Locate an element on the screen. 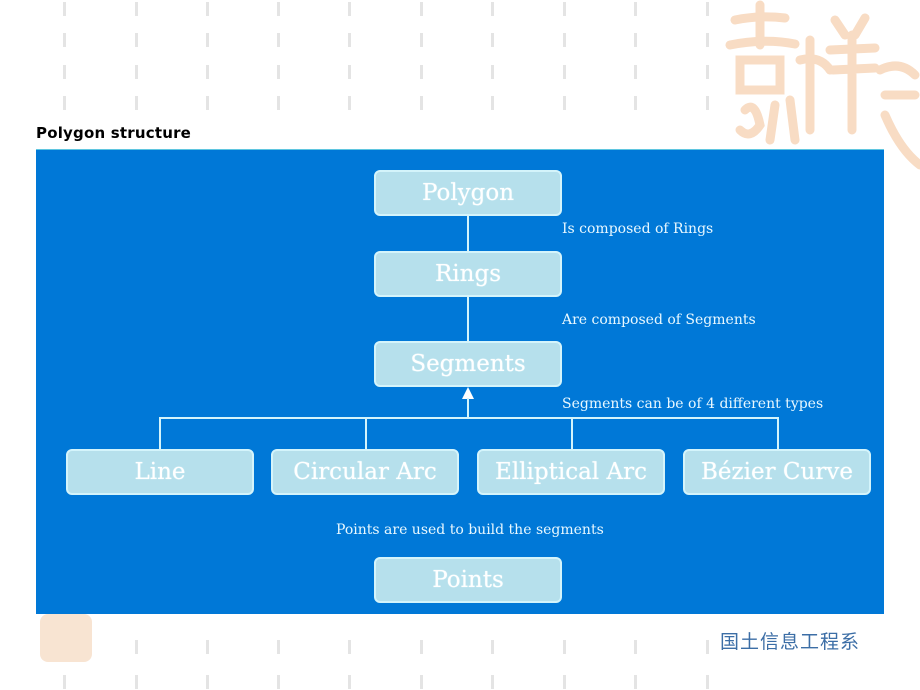 The width and height of the screenshot is (920, 690). connector-rings-segments is located at coordinates (468, 320).